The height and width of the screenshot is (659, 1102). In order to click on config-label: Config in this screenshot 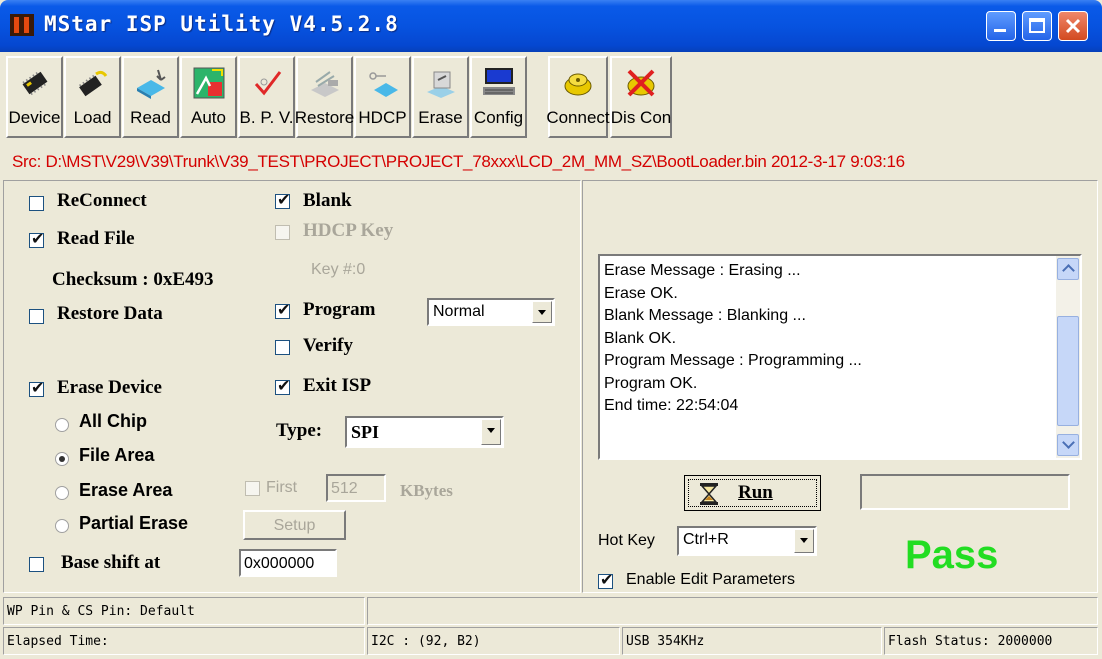, I will do `click(498, 117)`.